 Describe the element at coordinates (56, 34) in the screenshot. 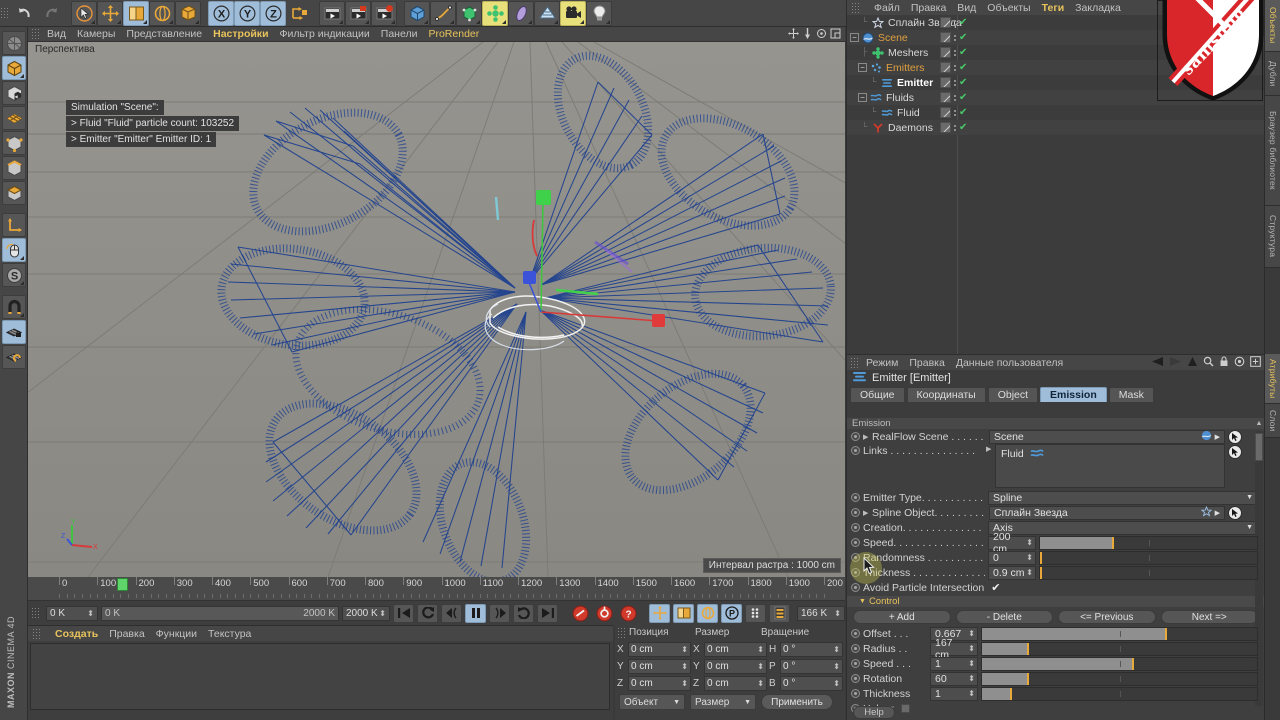

I see `viewport-menu-view: Вид` at that location.